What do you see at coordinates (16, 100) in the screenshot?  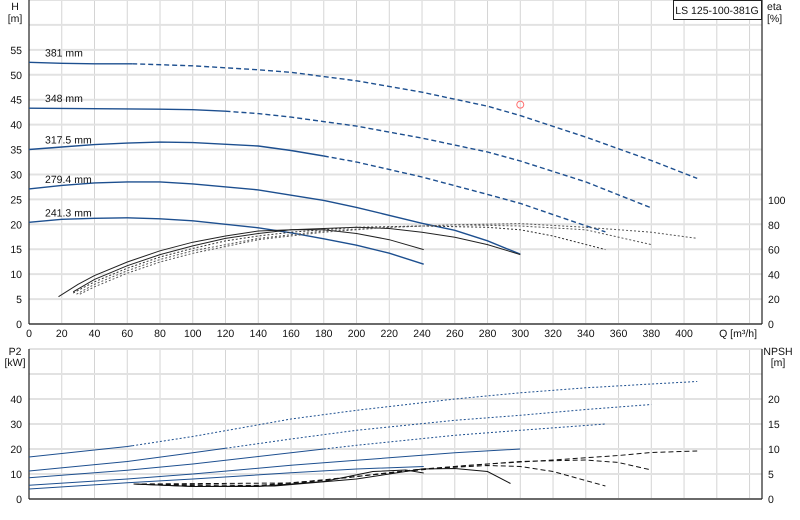 I see `axis-tick-label: 45` at bounding box center [16, 100].